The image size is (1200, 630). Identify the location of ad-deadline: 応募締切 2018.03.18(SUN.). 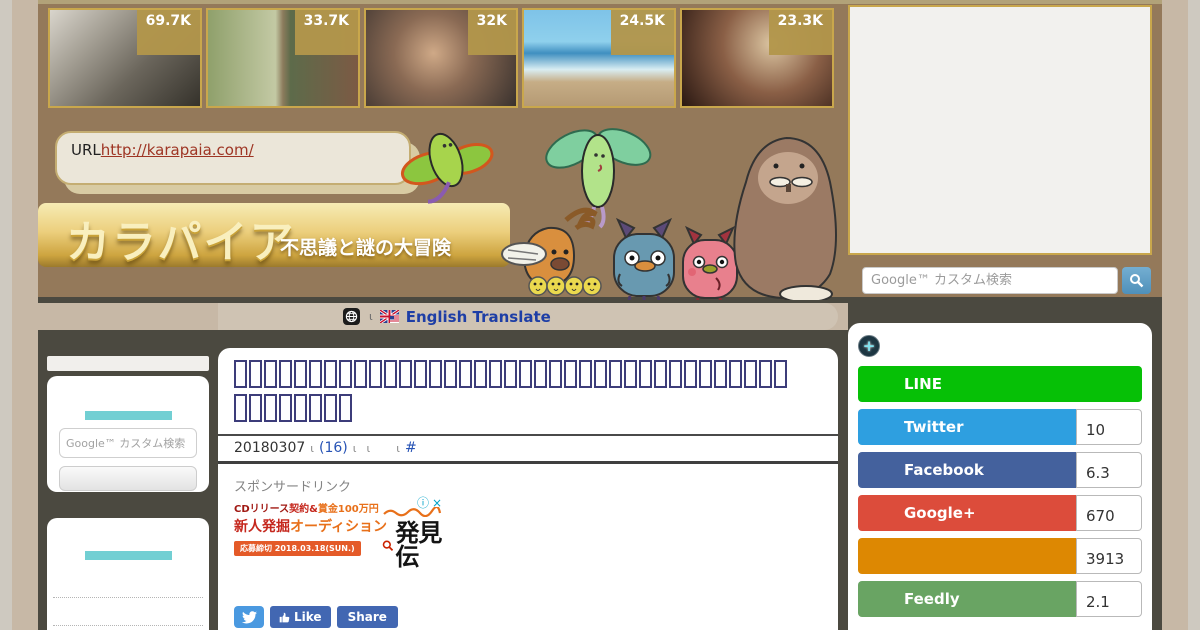
(297, 548).